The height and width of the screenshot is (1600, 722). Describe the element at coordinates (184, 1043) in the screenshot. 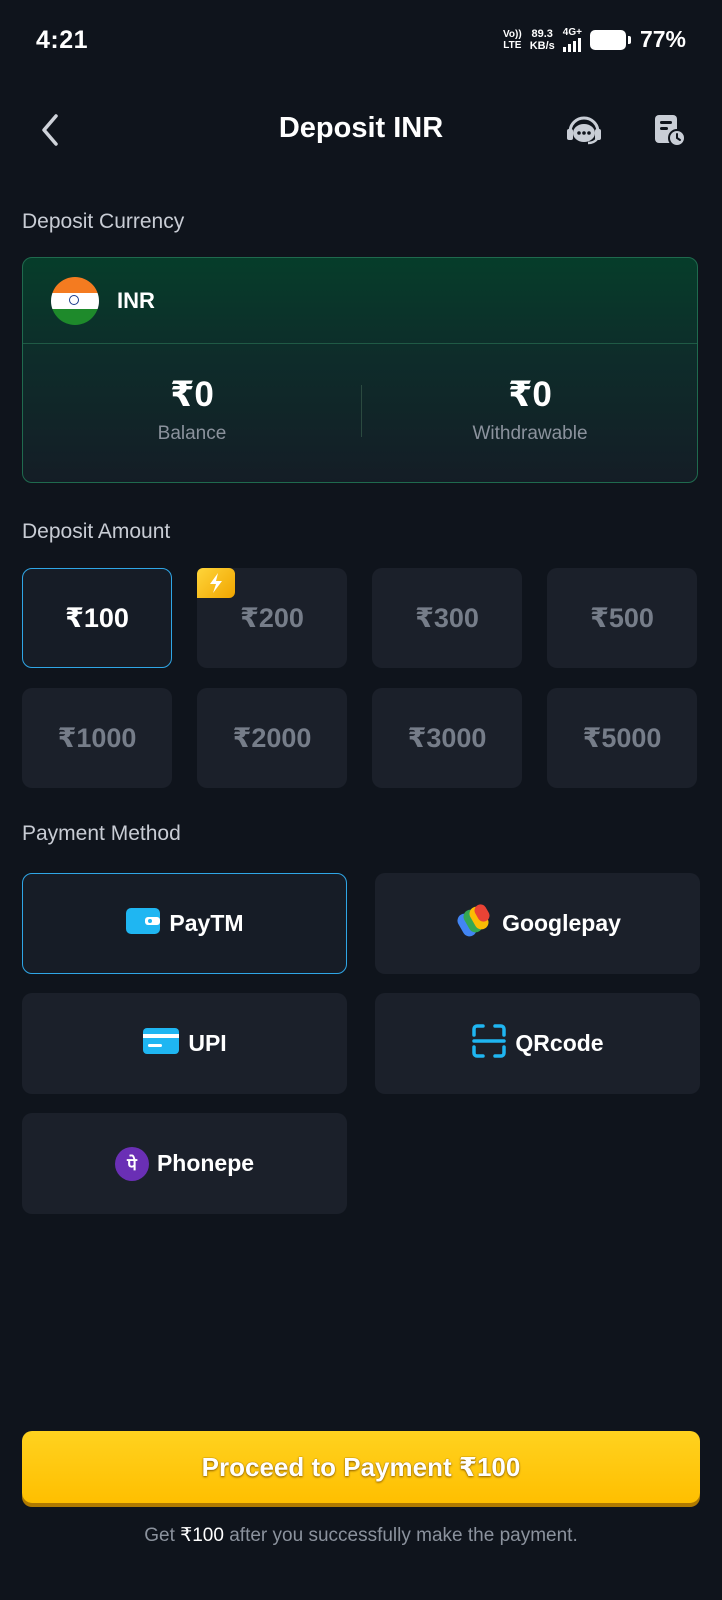

I see `payment-upi: UPI` at that location.